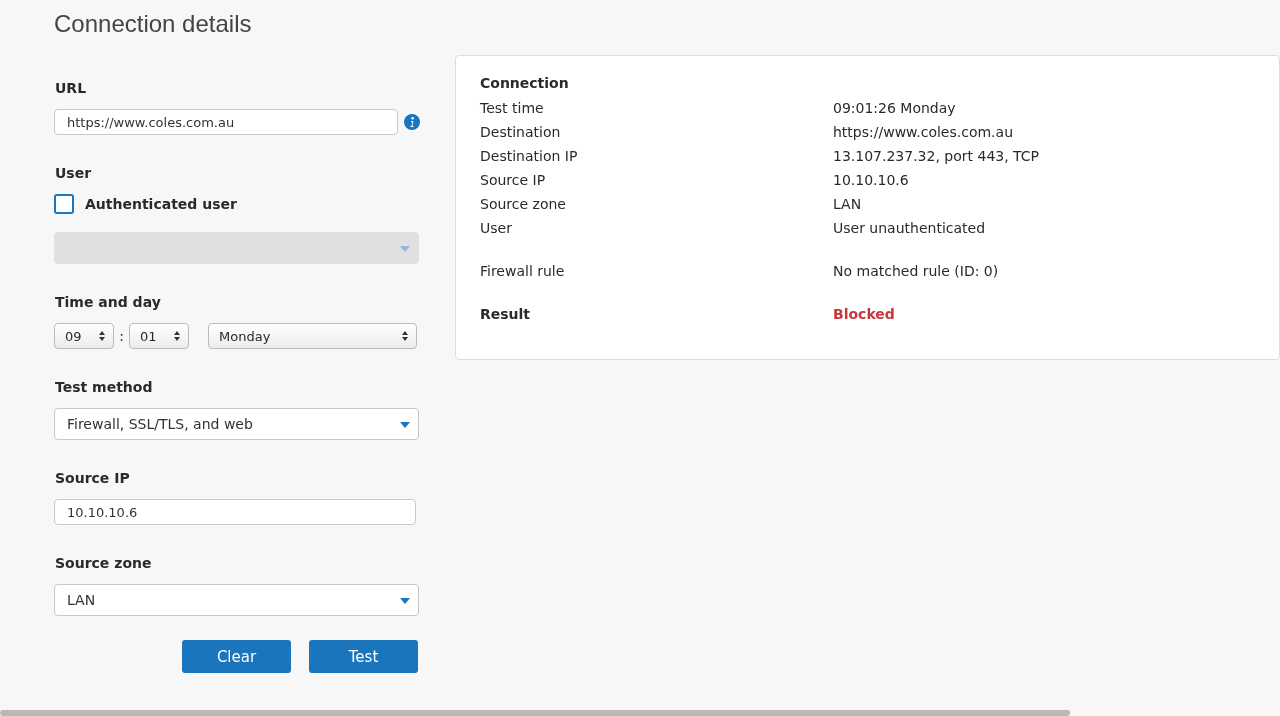 This screenshot has width=1280, height=716. Describe the element at coordinates (909, 228) in the screenshot. I see `detail-value: User unauthenticated` at that location.